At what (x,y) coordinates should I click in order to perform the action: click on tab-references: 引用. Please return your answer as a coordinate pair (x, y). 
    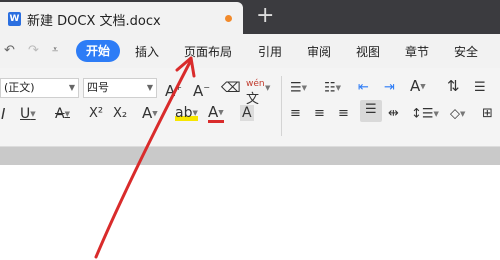
    Looking at the image, I should click on (270, 51).